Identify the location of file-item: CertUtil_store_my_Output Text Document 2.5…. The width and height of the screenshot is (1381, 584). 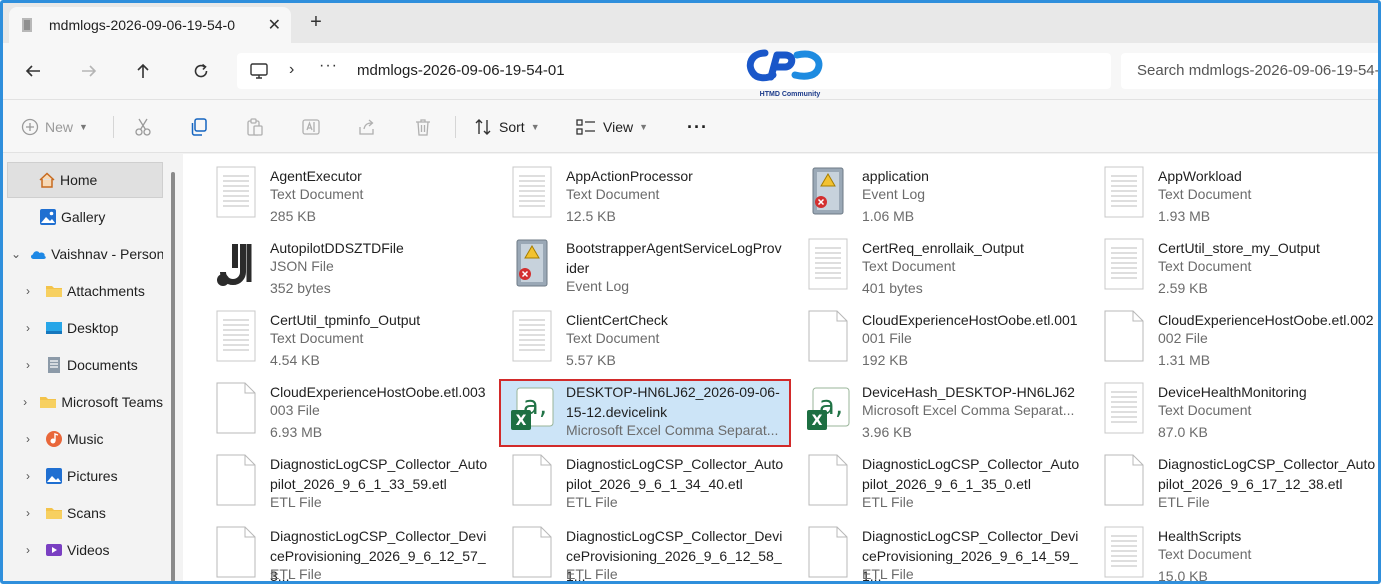
(1216, 262).